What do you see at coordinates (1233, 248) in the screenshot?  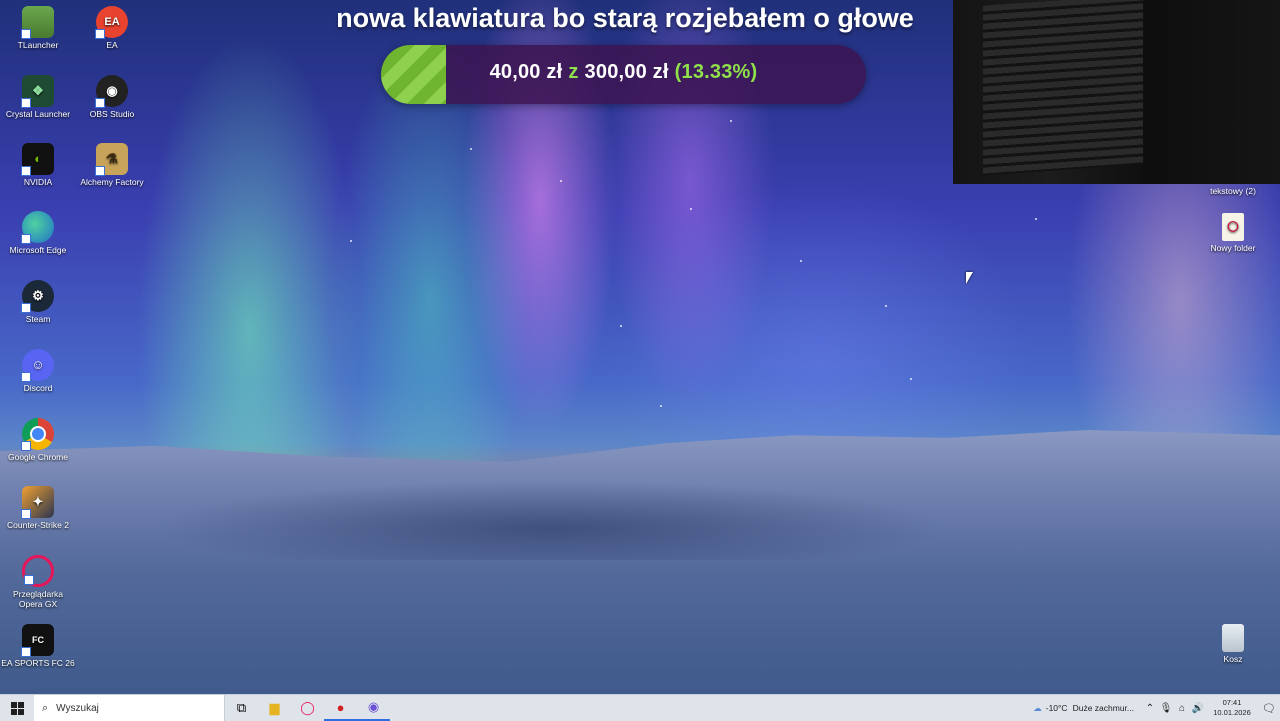 I see `desktop-icon-label: Nowy folder` at bounding box center [1233, 248].